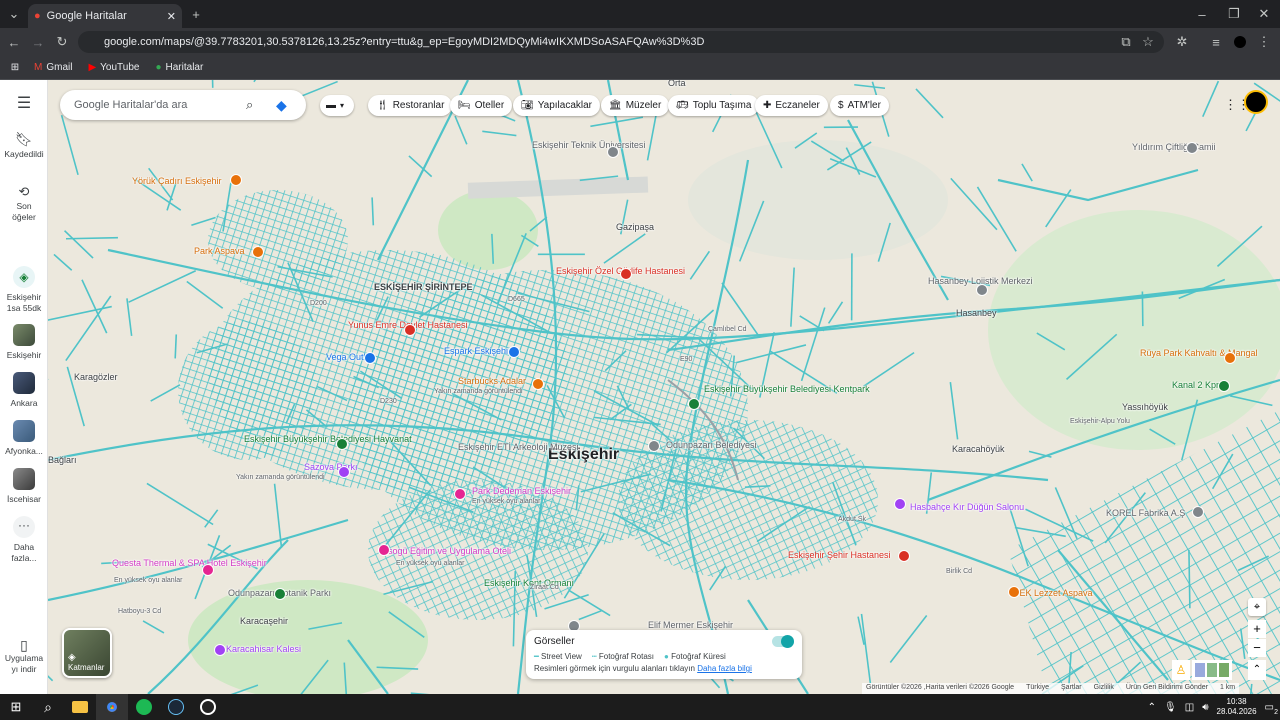  I want to click on category-chip-2: 📷︎ Yapılacaklar, so click(556, 105).